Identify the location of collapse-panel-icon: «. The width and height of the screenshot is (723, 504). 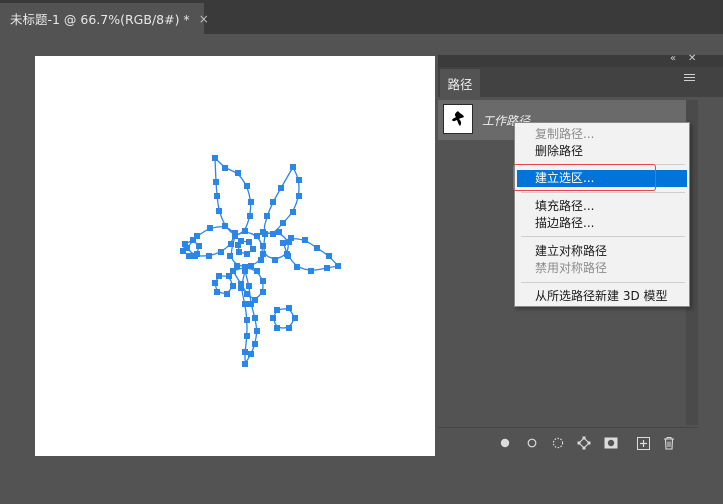
(673, 58).